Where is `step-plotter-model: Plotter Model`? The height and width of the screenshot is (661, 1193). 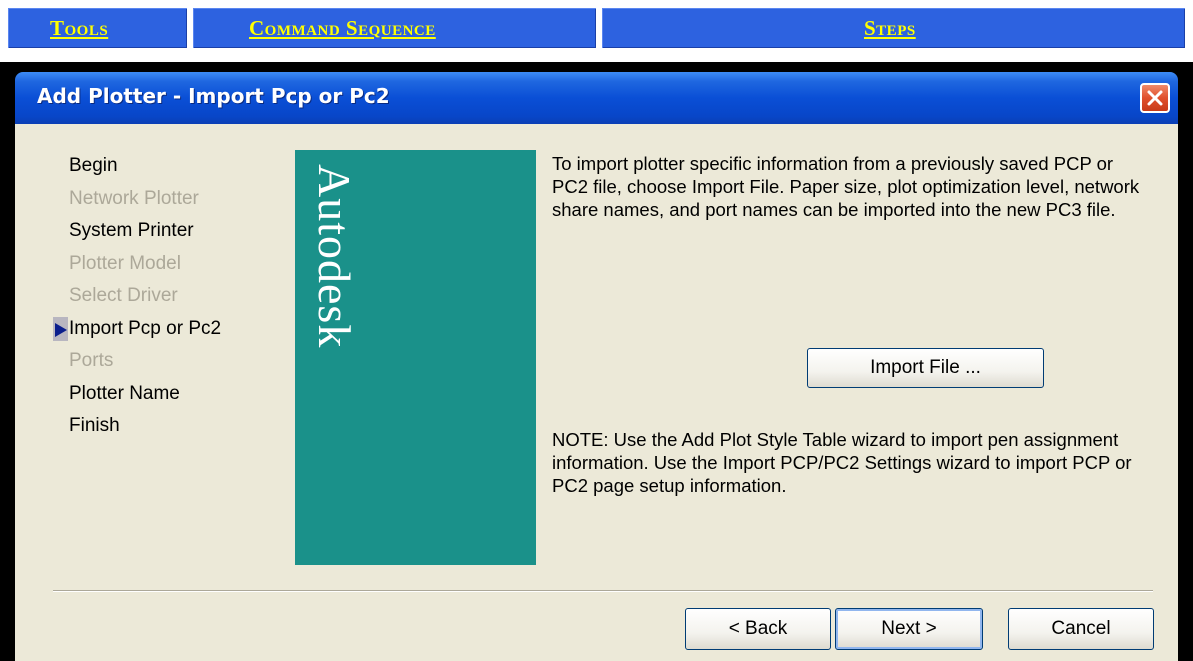
step-plotter-model: Plotter Model is located at coordinates (145, 264).